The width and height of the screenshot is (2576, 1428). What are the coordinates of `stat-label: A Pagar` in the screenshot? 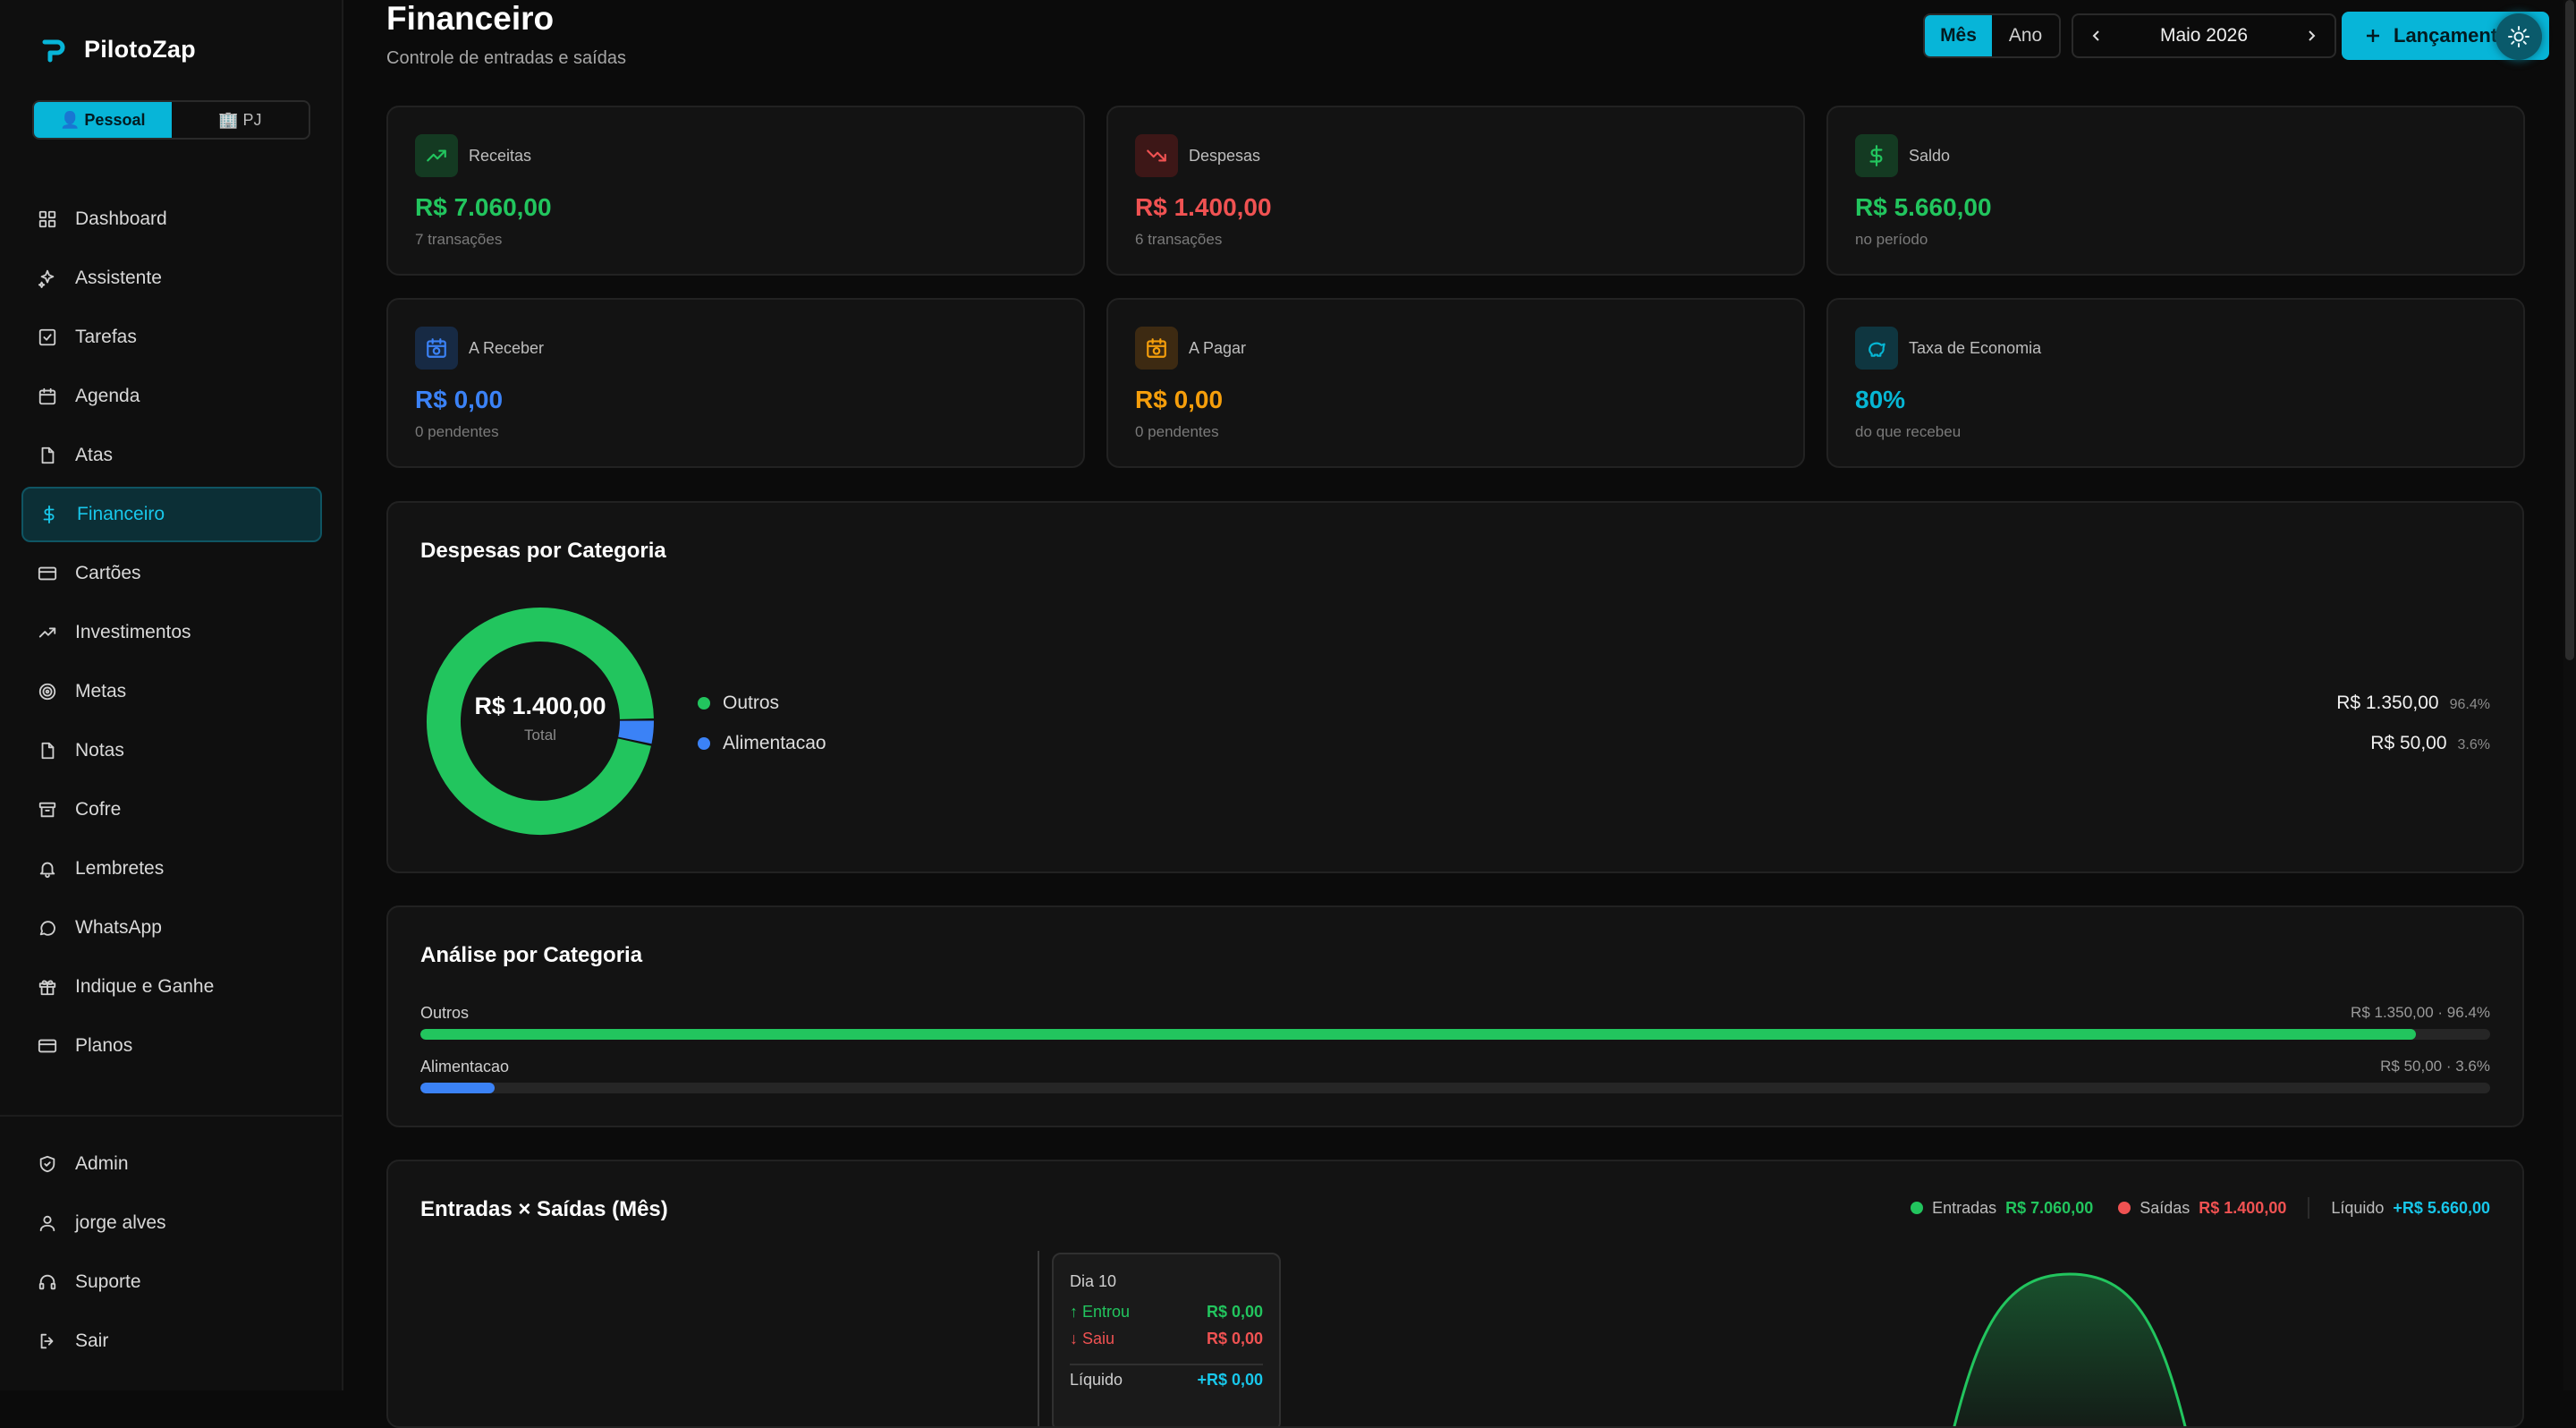 It's located at (1218, 348).